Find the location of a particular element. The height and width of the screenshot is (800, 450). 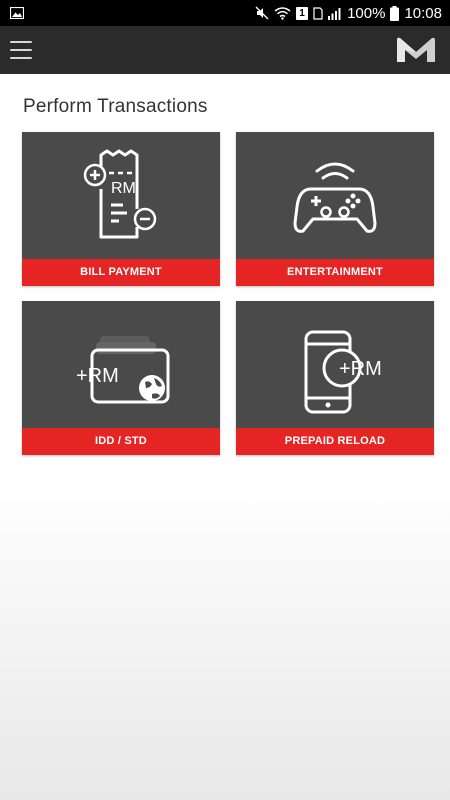

page-title: Perform Transactions is located at coordinates (115, 106).